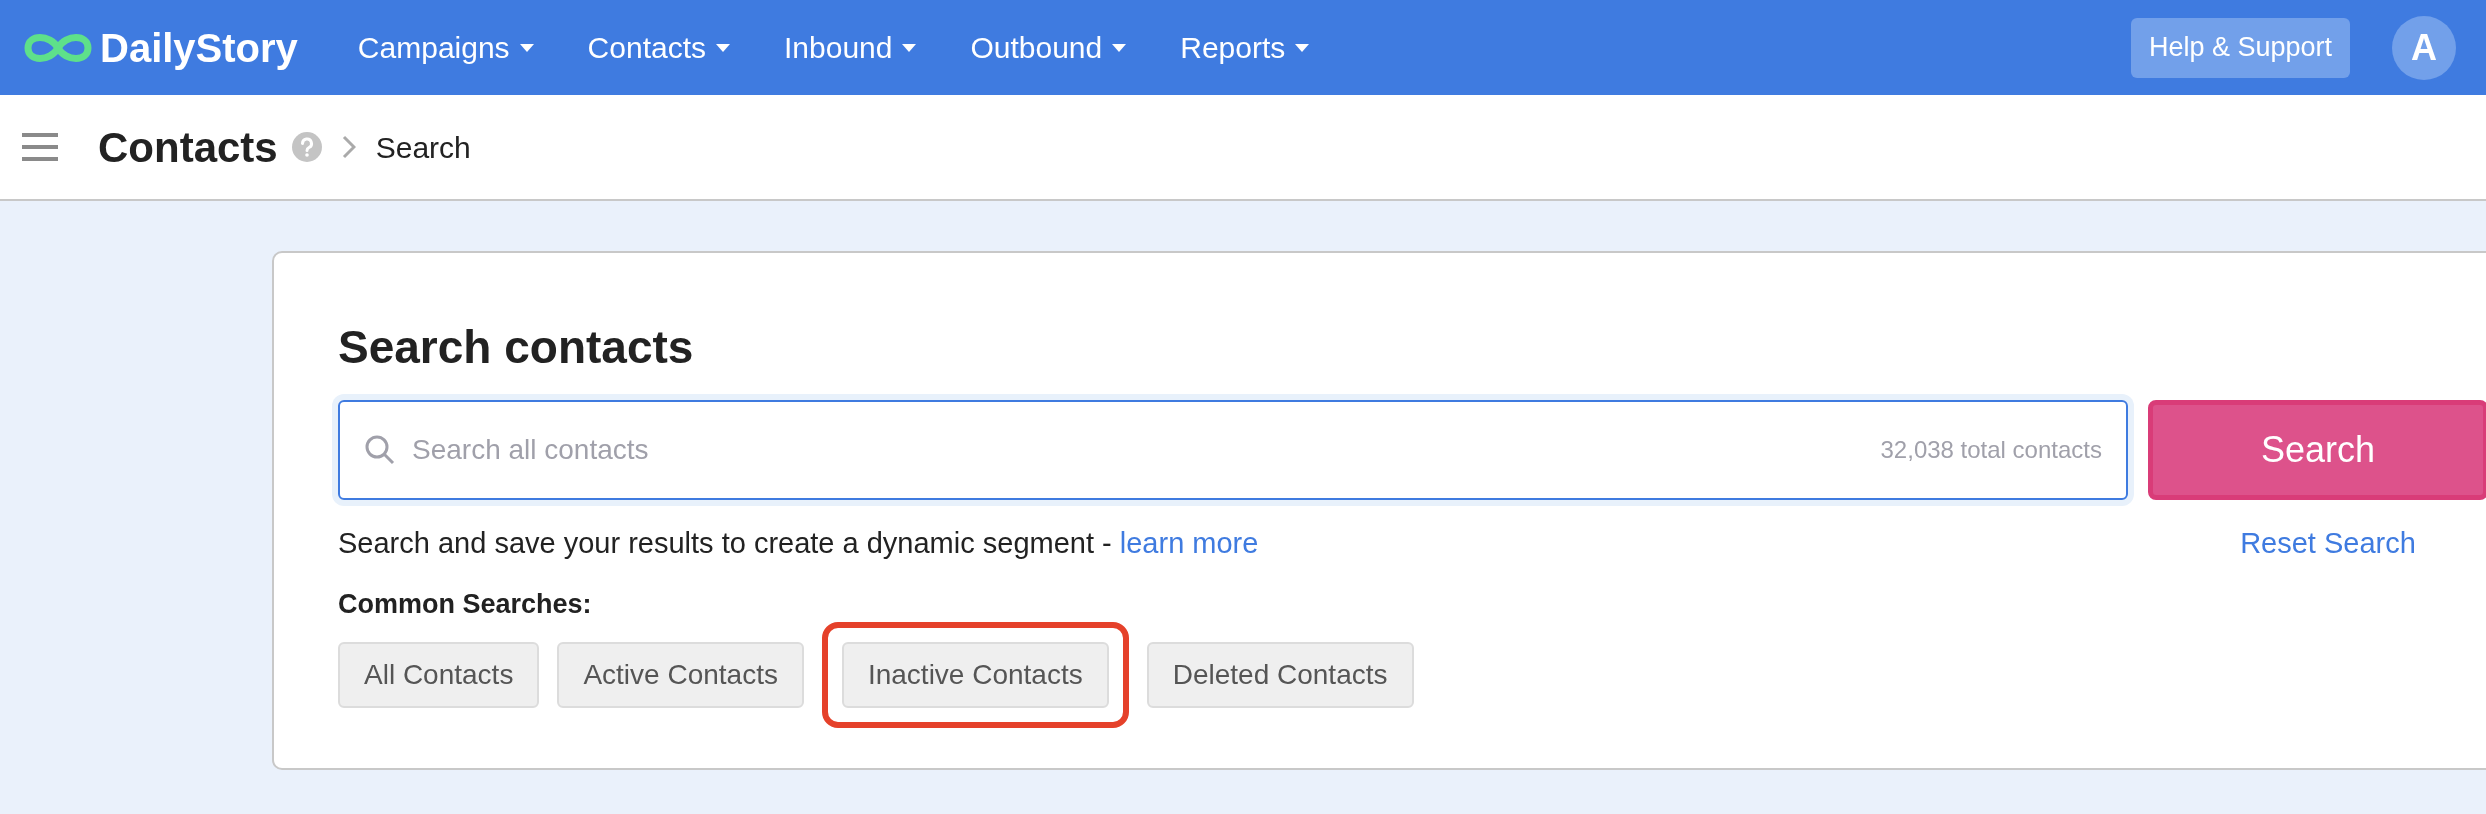 This screenshot has width=2486, height=814. Describe the element at coordinates (306, 147) in the screenshot. I see `help-icon` at that location.